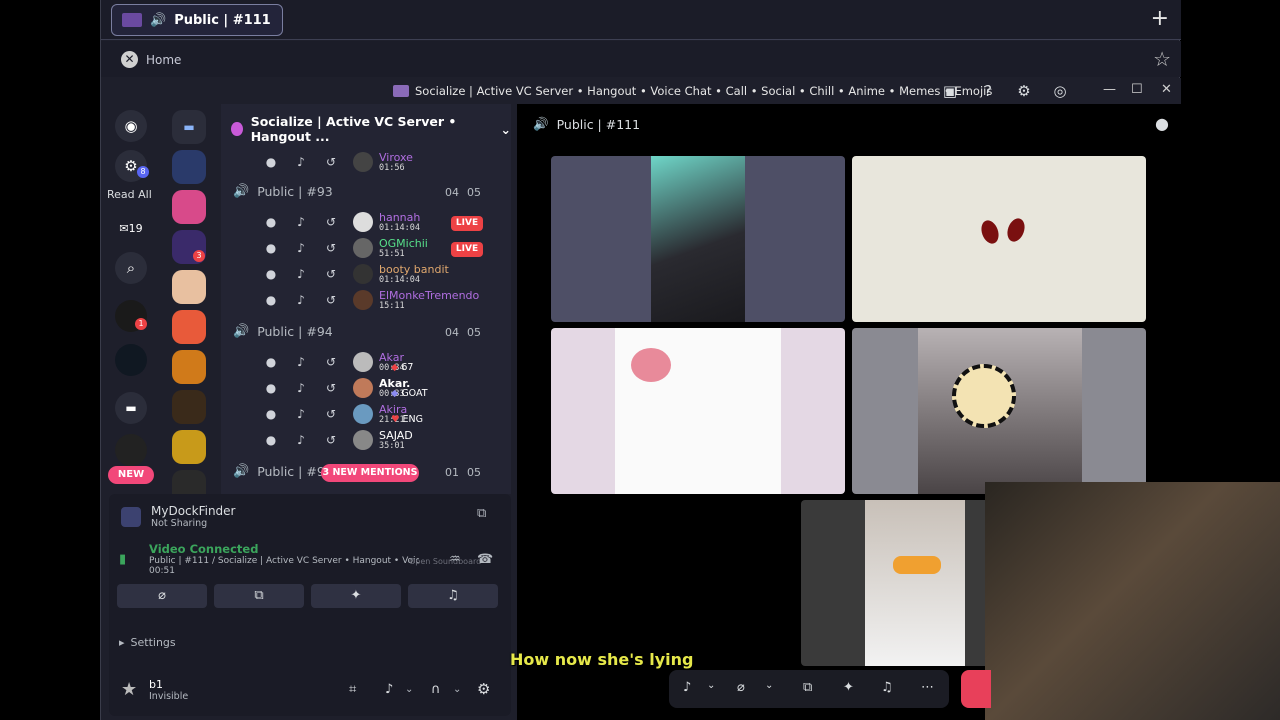  I want to click on user-tag: ♥ ENG, so click(407, 419).